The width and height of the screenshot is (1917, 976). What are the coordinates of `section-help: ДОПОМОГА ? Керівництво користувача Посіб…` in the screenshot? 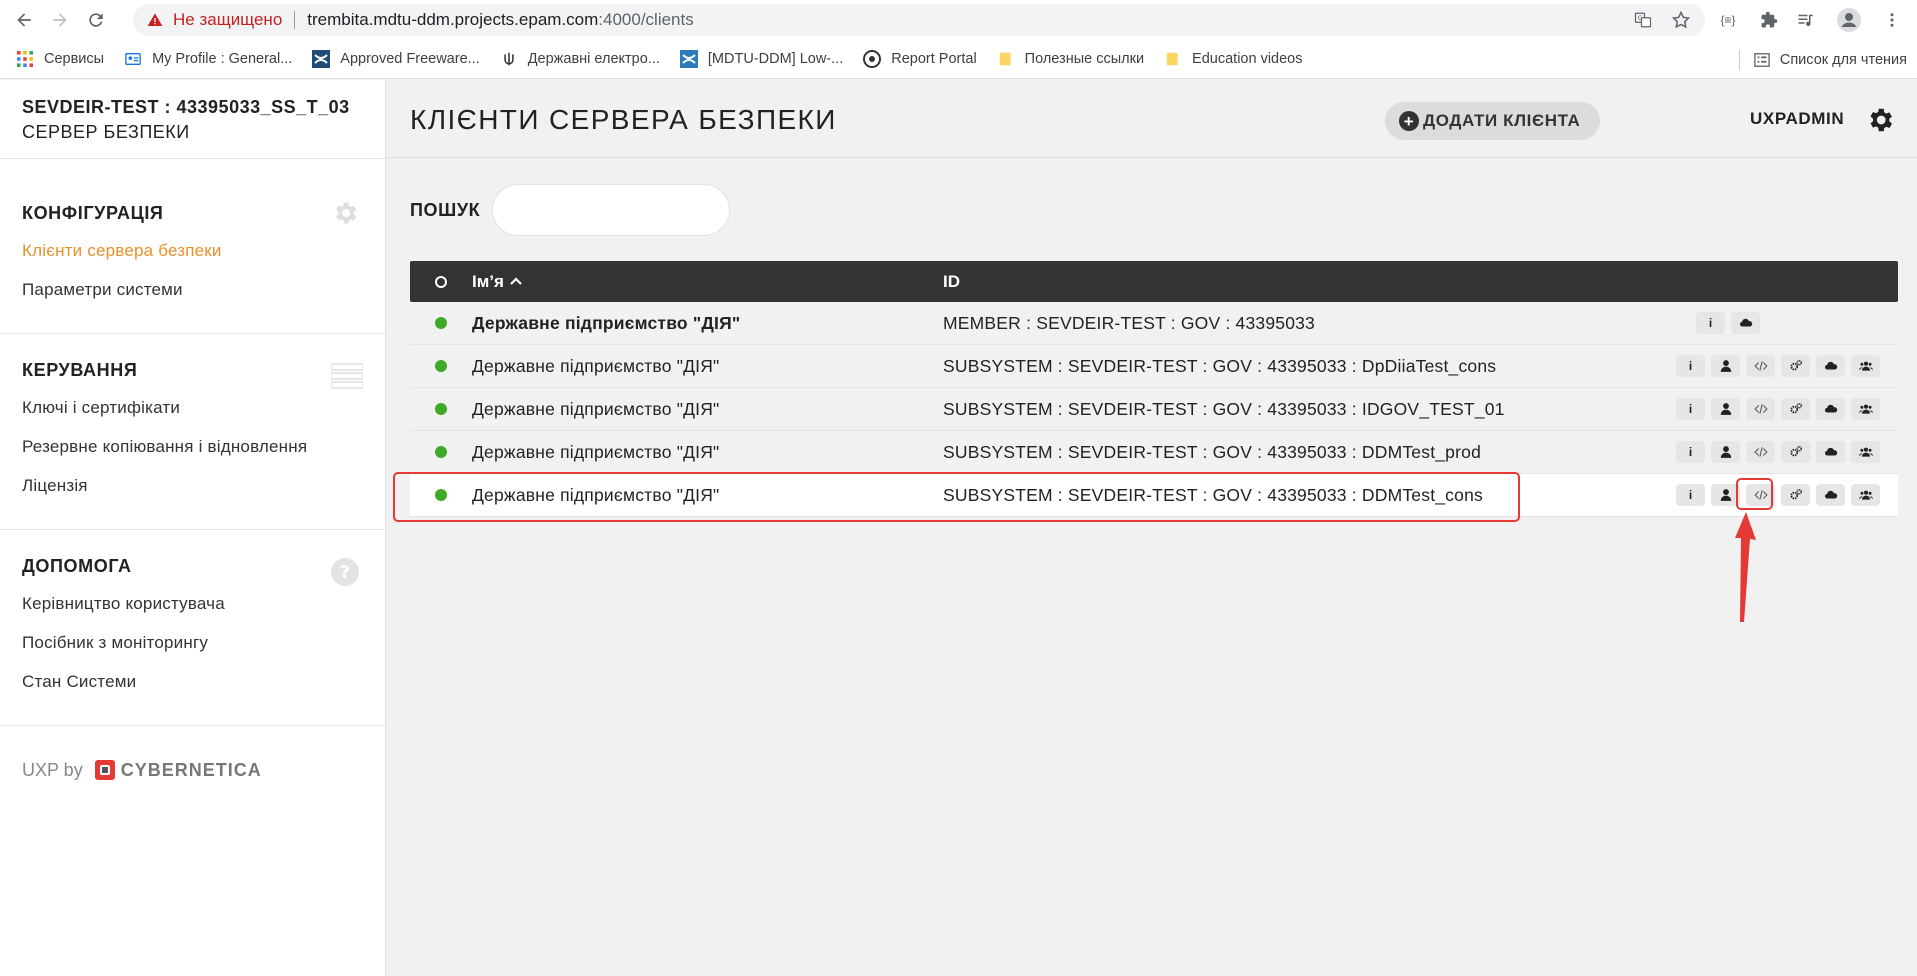 It's located at (192, 628).